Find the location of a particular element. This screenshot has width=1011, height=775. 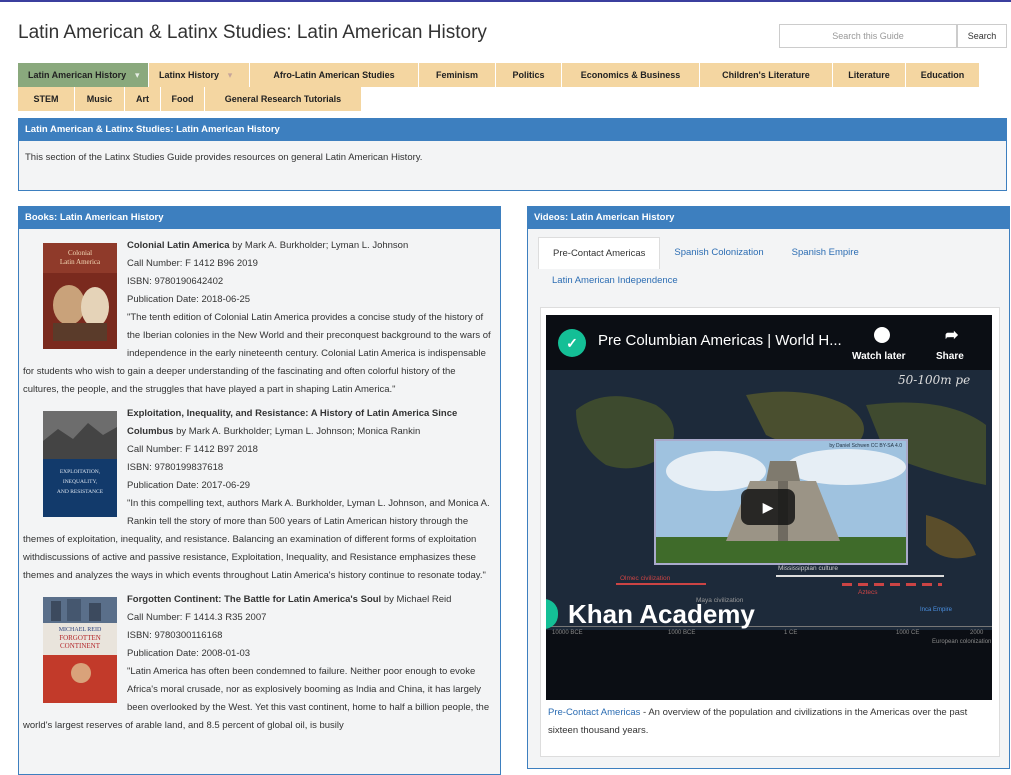

svg-text: Colonial is located at coordinates (80, 253).